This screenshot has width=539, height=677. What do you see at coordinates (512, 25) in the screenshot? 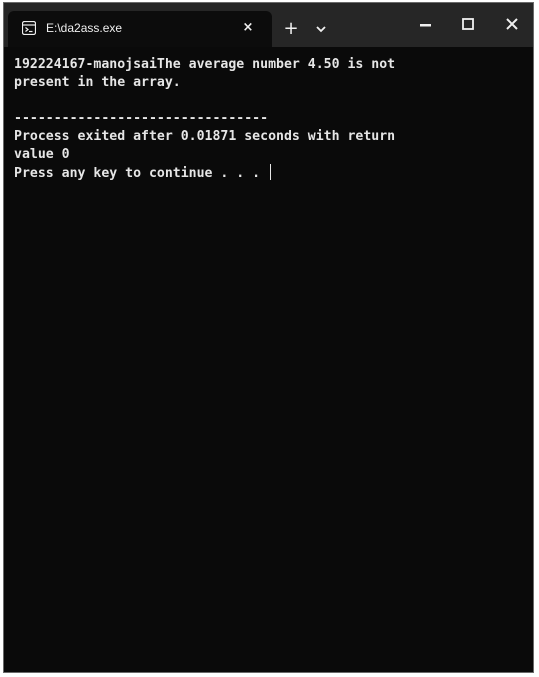
I see `close-window-icon` at bounding box center [512, 25].